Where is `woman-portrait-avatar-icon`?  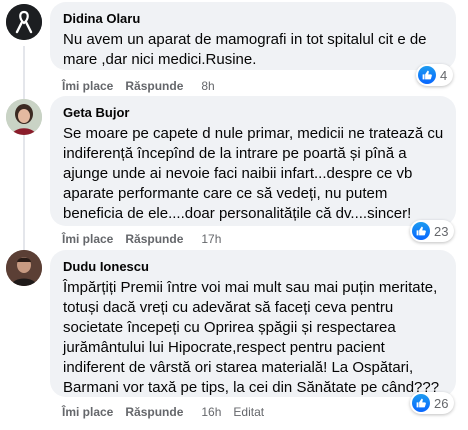 woman-portrait-avatar-icon is located at coordinates (24, 117).